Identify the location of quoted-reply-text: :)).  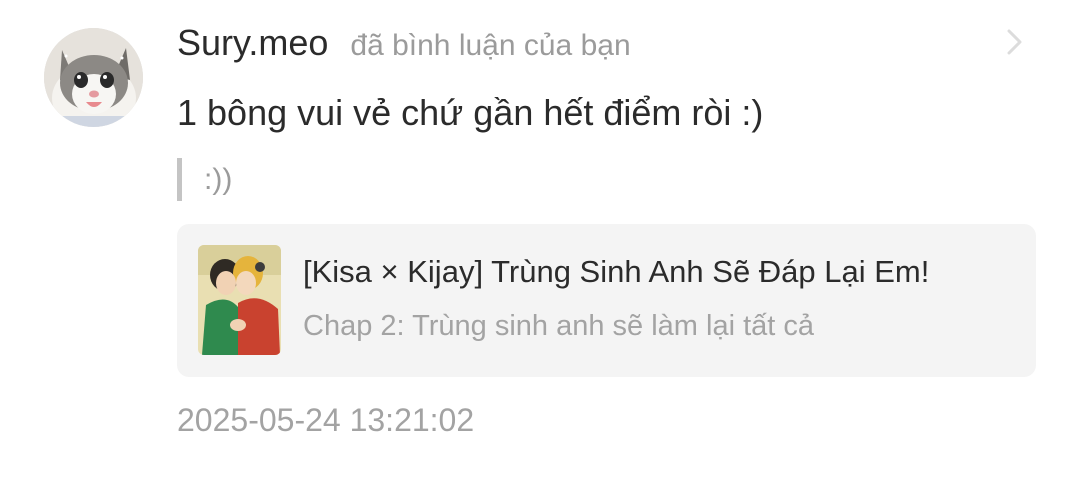
(218, 179).